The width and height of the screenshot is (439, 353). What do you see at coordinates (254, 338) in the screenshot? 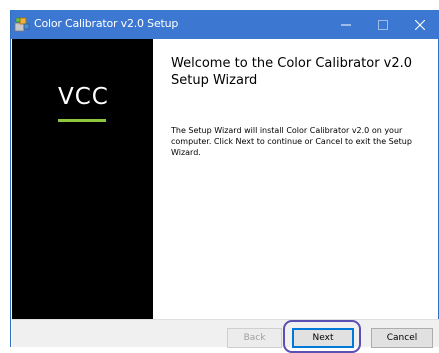
I see `back-button: Back` at bounding box center [254, 338].